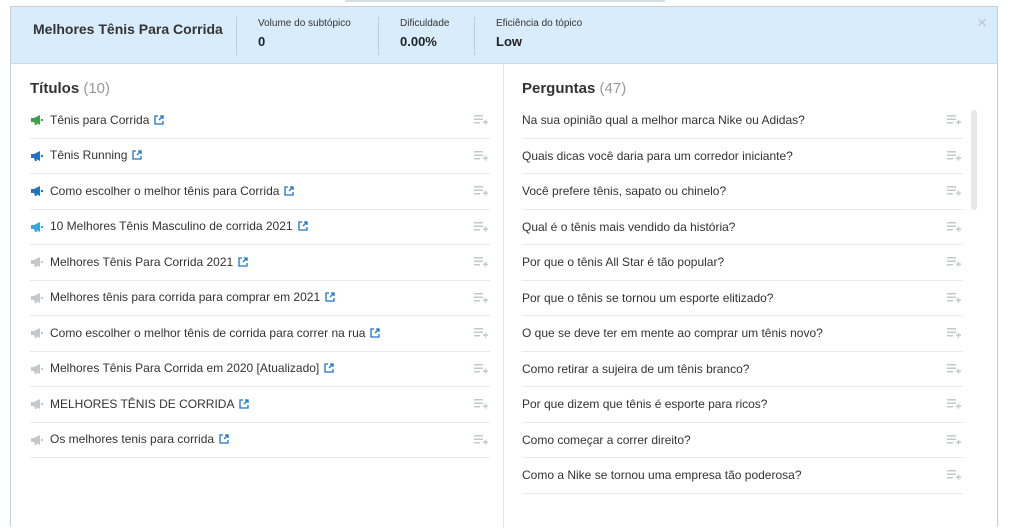 This screenshot has width=1010, height=528. I want to click on question-row: Por que o tênis All Star é tão popular?, so click(742, 263).